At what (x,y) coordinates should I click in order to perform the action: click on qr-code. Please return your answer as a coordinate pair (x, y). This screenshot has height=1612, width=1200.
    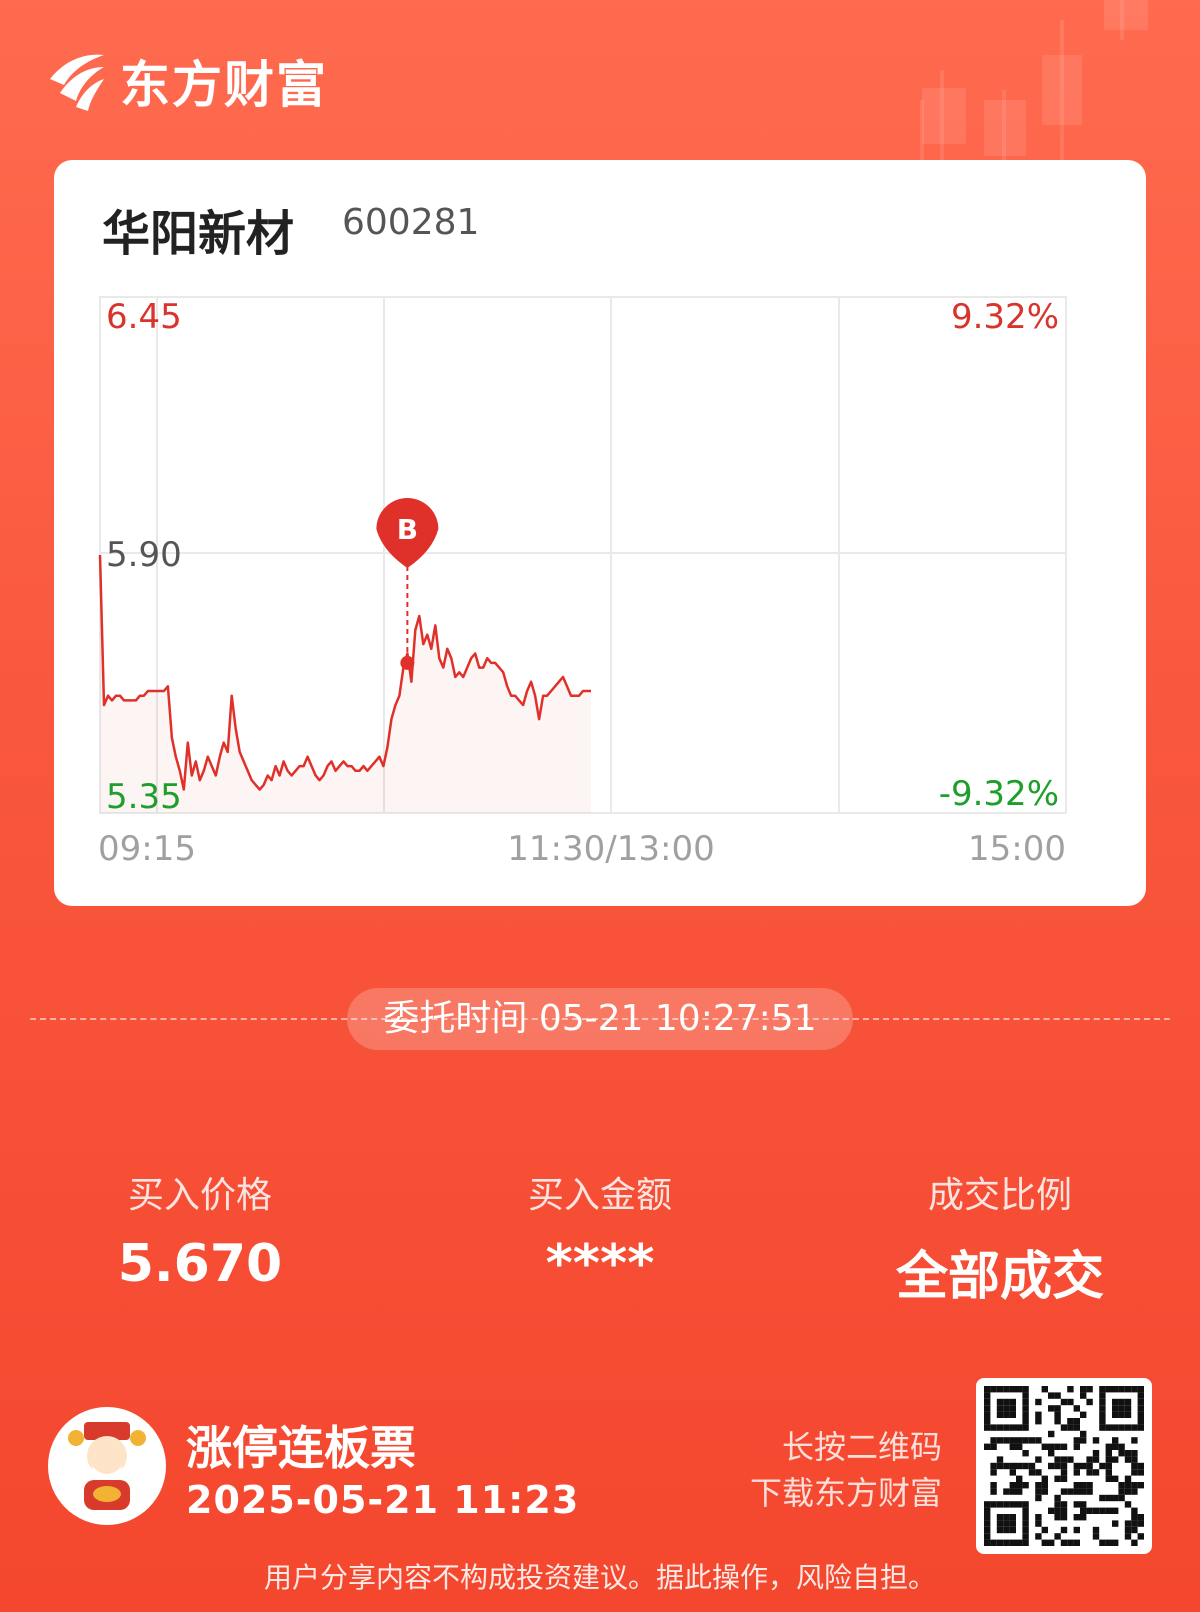
    Looking at the image, I should click on (1064, 1466).